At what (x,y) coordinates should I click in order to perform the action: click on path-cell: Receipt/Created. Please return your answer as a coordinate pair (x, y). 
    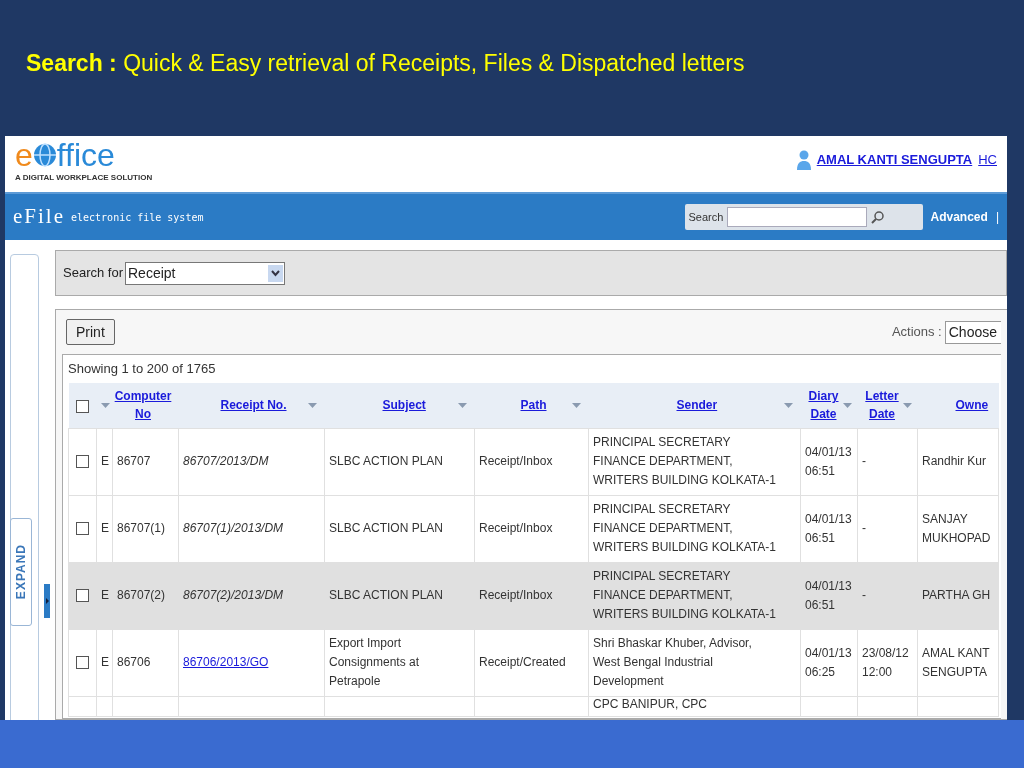
    Looking at the image, I should click on (522, 662).